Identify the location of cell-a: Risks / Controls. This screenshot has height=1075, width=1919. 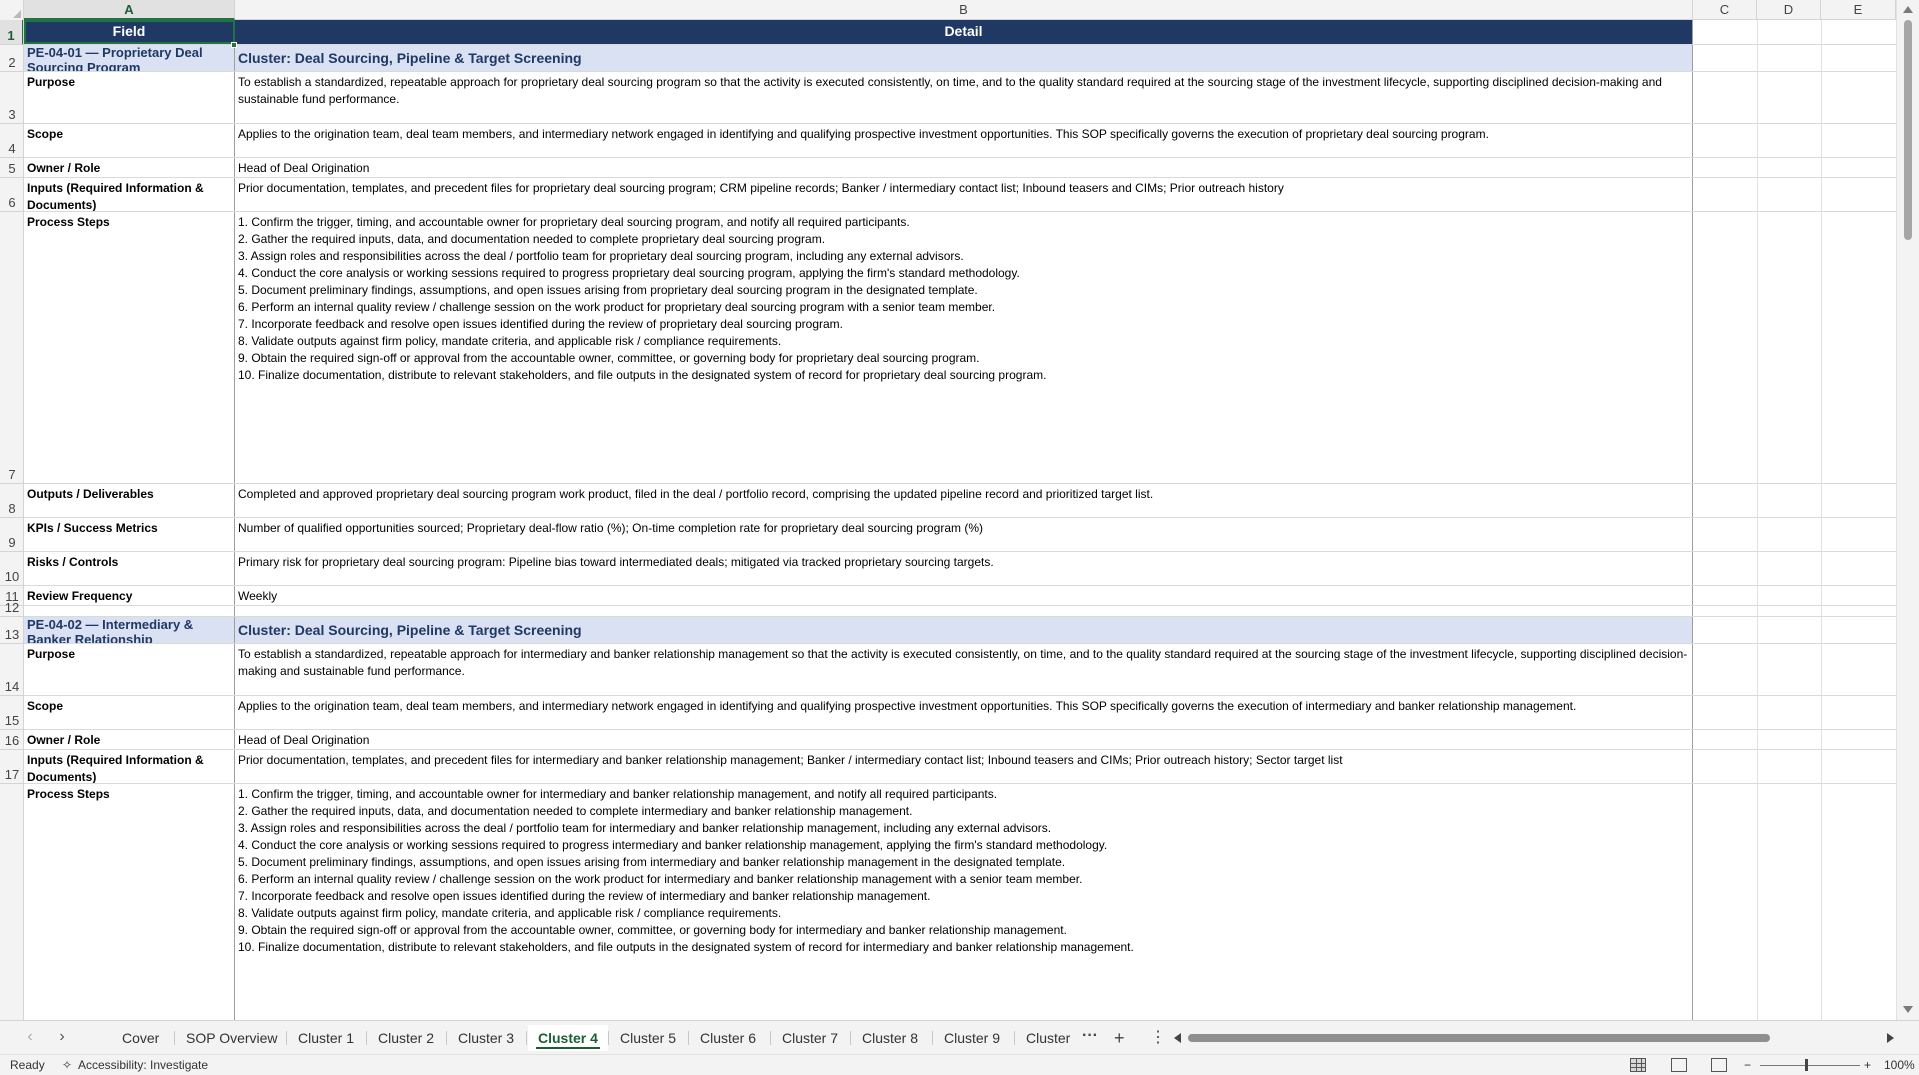
(129, 568).